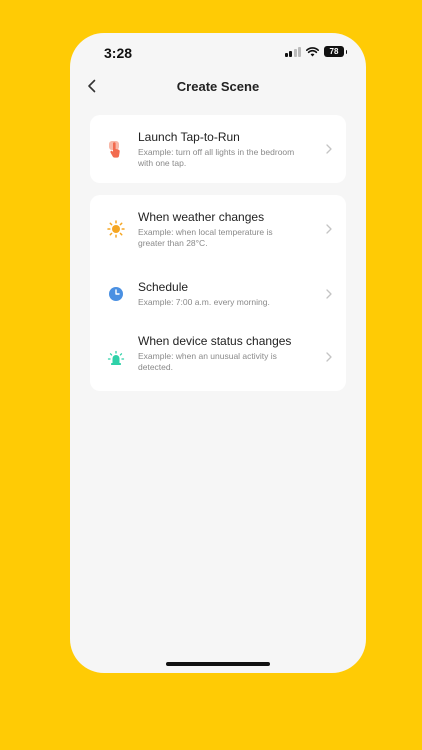  I want to click on status-time: 3:28, so click(118, 53).